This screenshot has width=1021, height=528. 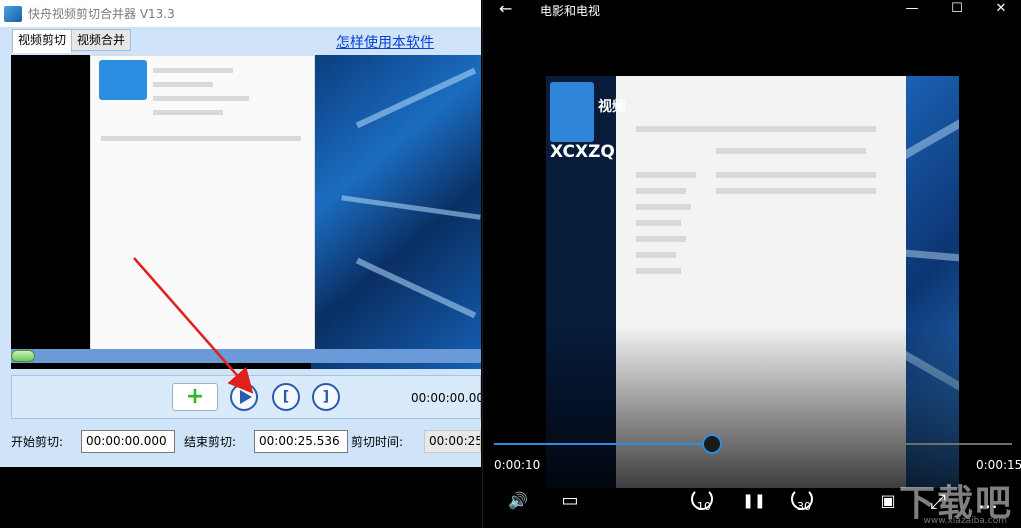 What do you see at coordinates (195, 397) in the screenshot?
I see `add-file-button: +` at bounding box center [195, 397].